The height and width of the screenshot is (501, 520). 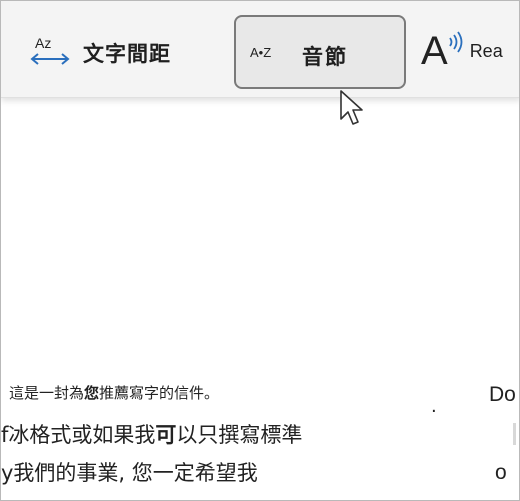 What do you see at coordinates (514, 434) in the screenshot?
I see `right-column-divider` at bounding box center [514, 434].